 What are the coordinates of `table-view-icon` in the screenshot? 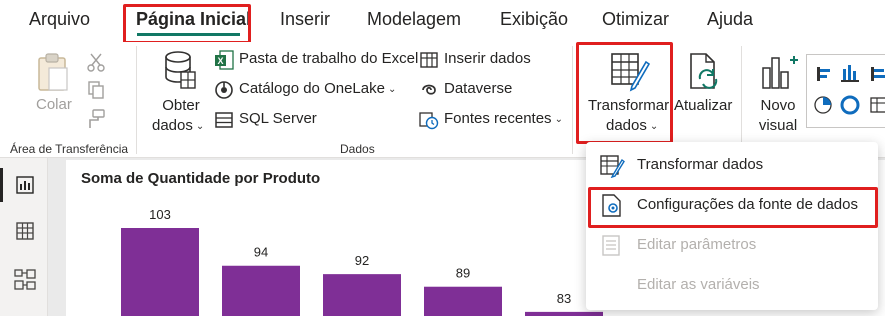 It's located at (25, 231).